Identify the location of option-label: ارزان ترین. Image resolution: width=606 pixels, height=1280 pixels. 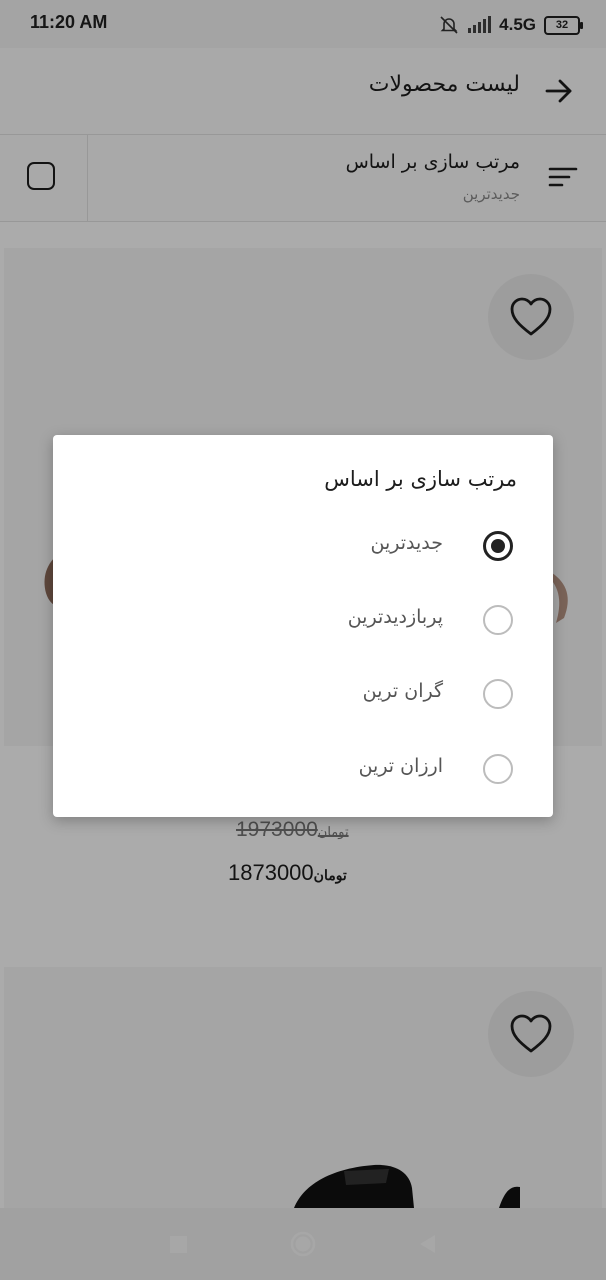
(400, 766).